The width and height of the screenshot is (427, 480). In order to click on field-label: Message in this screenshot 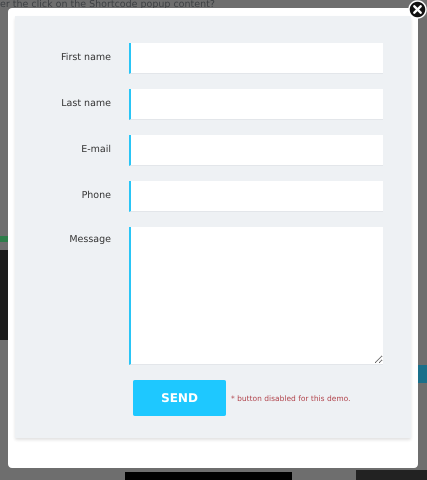, I will do `click(89, 239)`.